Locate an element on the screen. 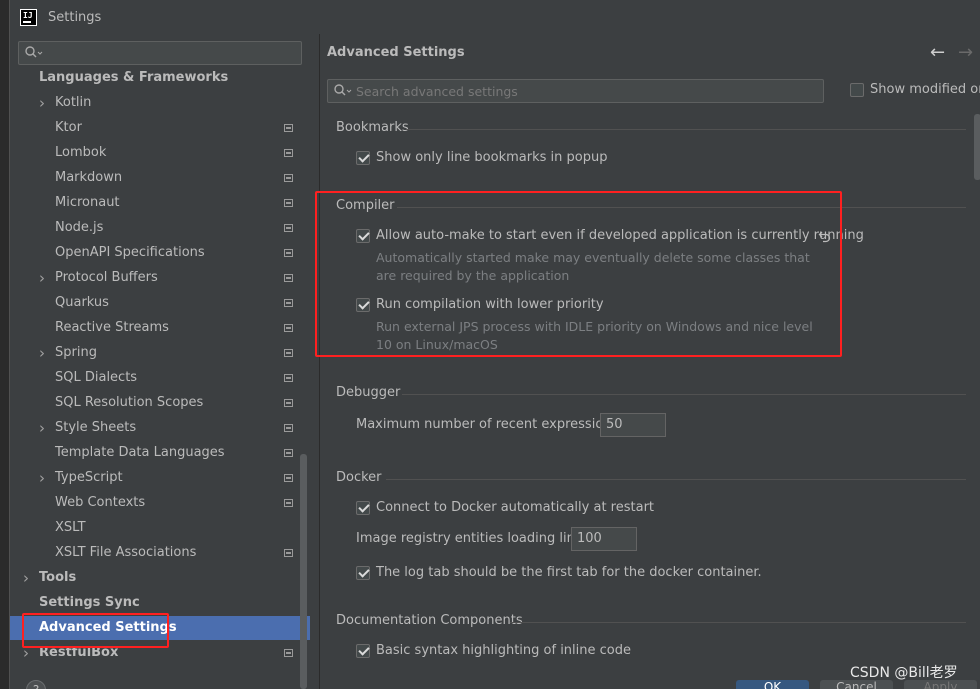  ok-button: OK is located at coordinates (772, 684).